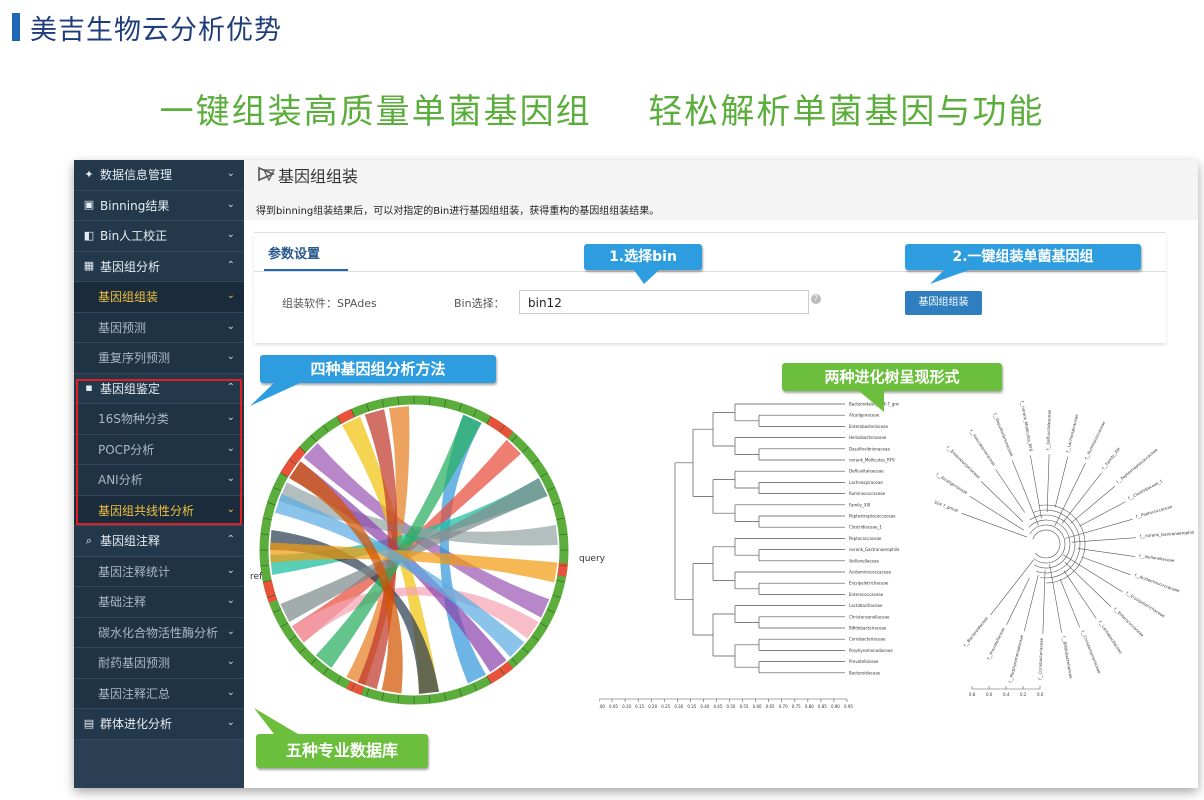  Describe the element at coordinates (159, 632) in the screenshot. I see `sidebar-item-15: 碳水化合物活性酶分析 ⌄` at that location.